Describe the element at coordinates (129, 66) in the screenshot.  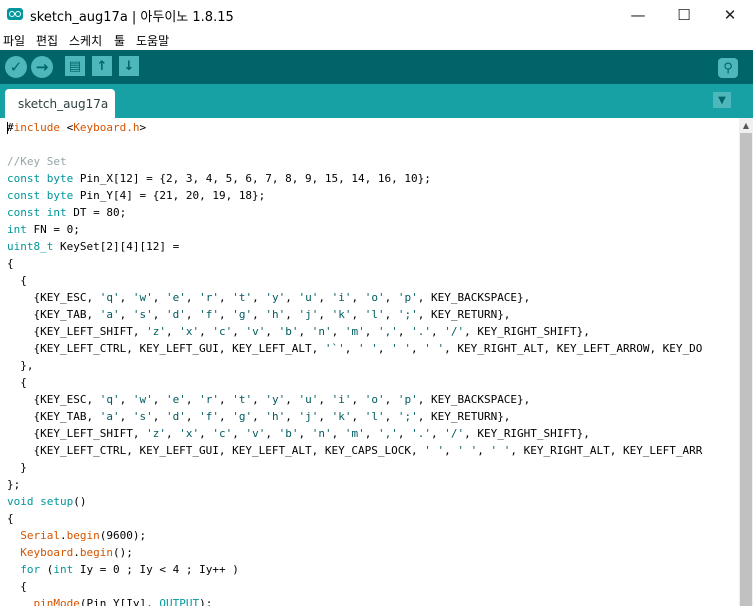
I see `save-sketch-button: ↓` at that location.